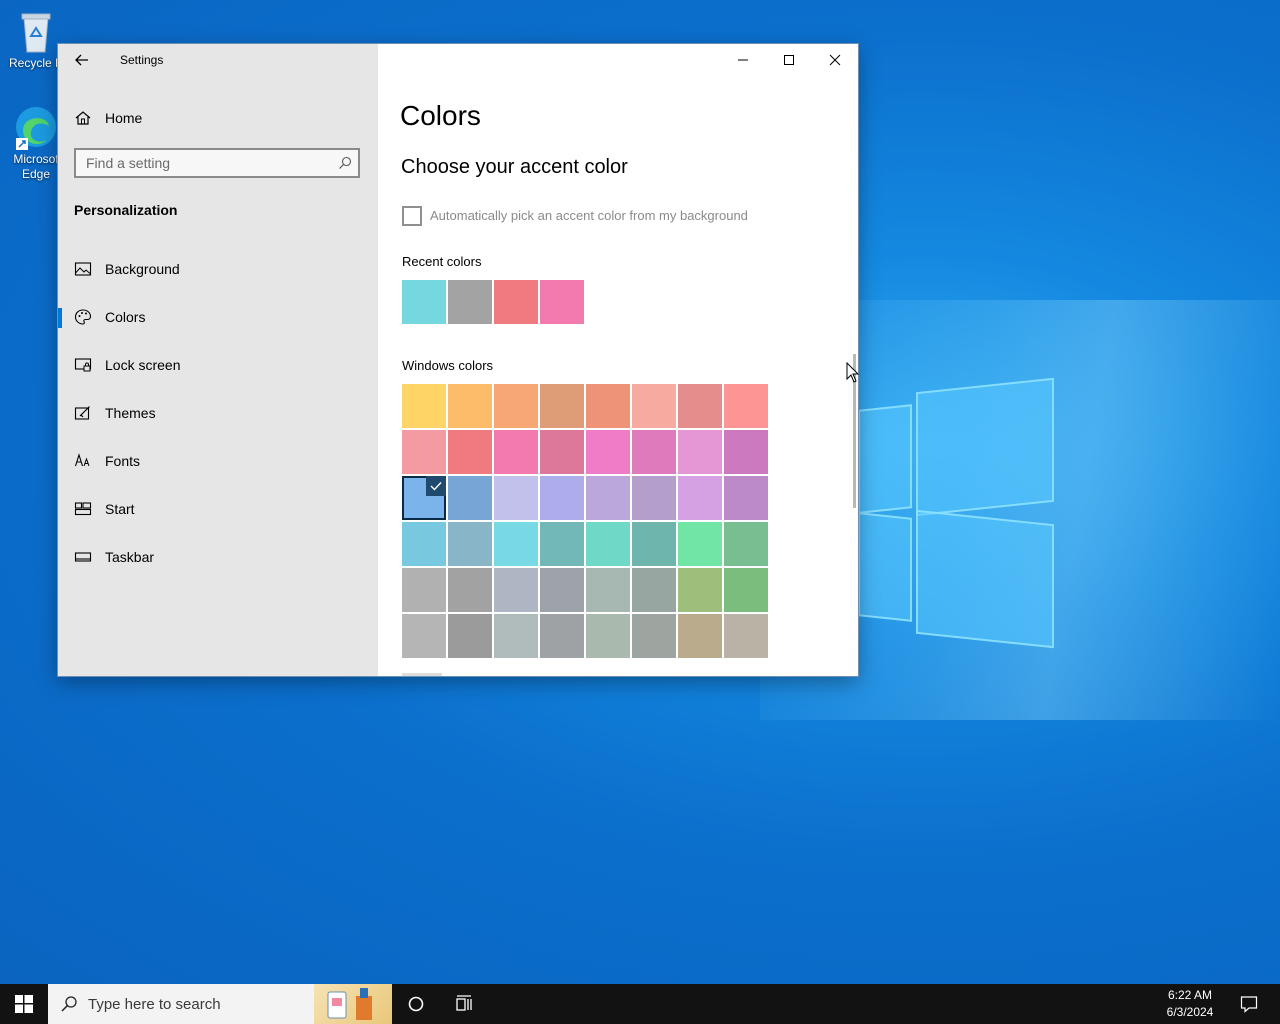 This screenshot has height=1024, width=1280. What do you see at coordinates (1190, 1012) in the screenshot?
I see `clock-date: 6/3/2024` at bounding box center [1190, 1012].